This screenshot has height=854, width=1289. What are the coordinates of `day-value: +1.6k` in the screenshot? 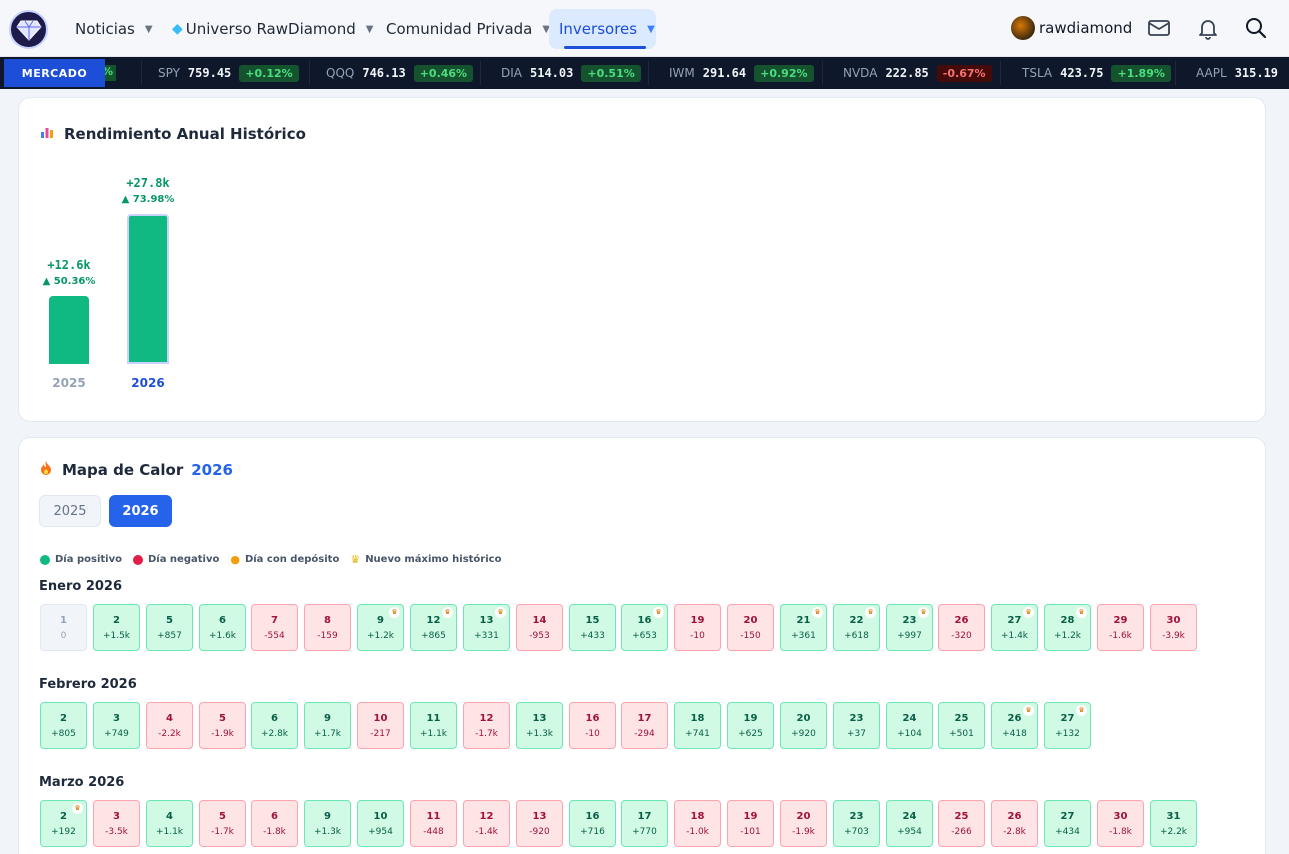 It's located at (222, 636).